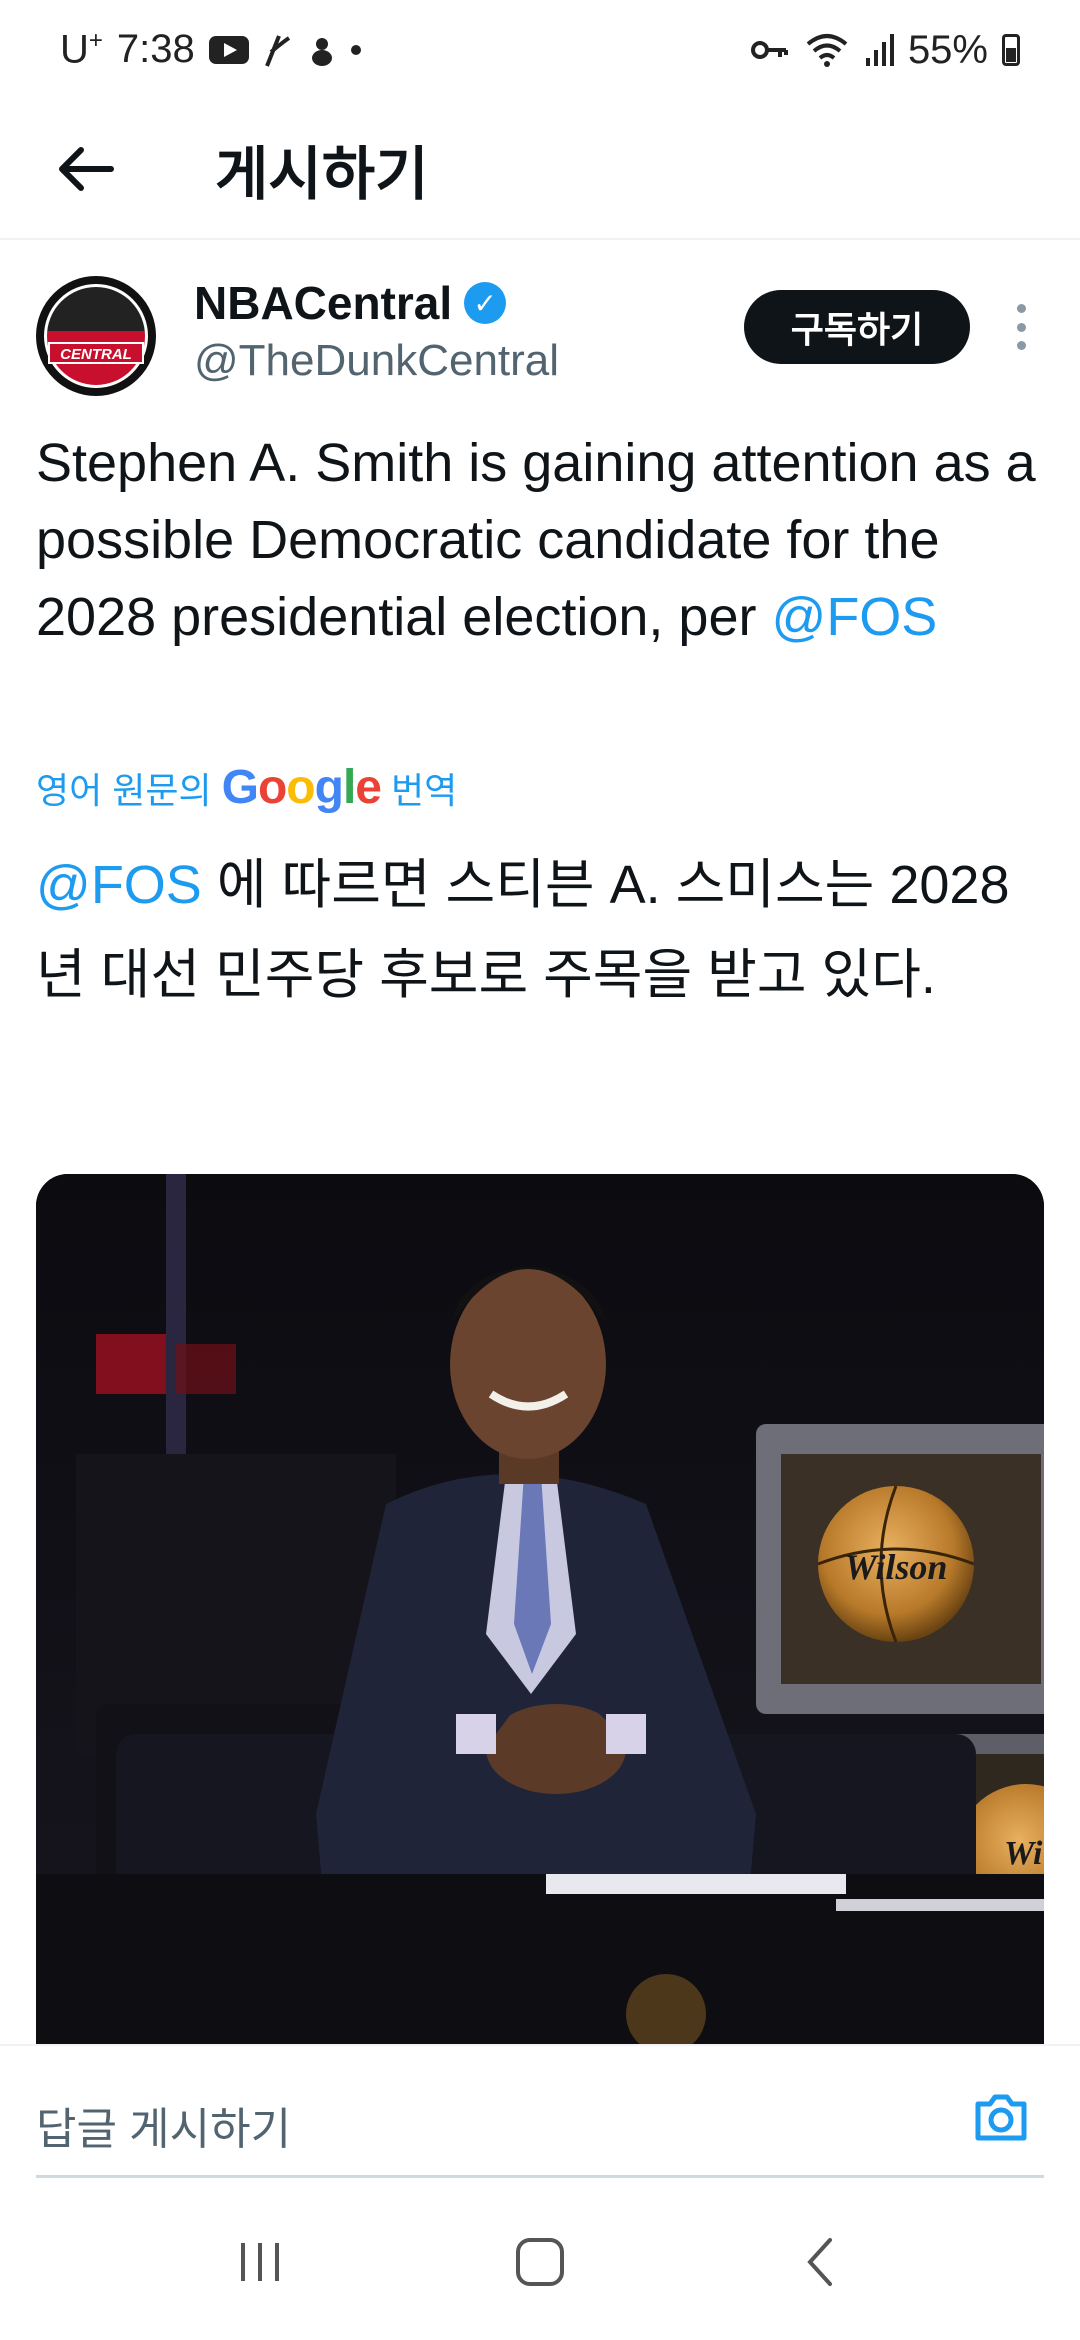  I want to click on page-title: 게시하기, so click(322, 174).